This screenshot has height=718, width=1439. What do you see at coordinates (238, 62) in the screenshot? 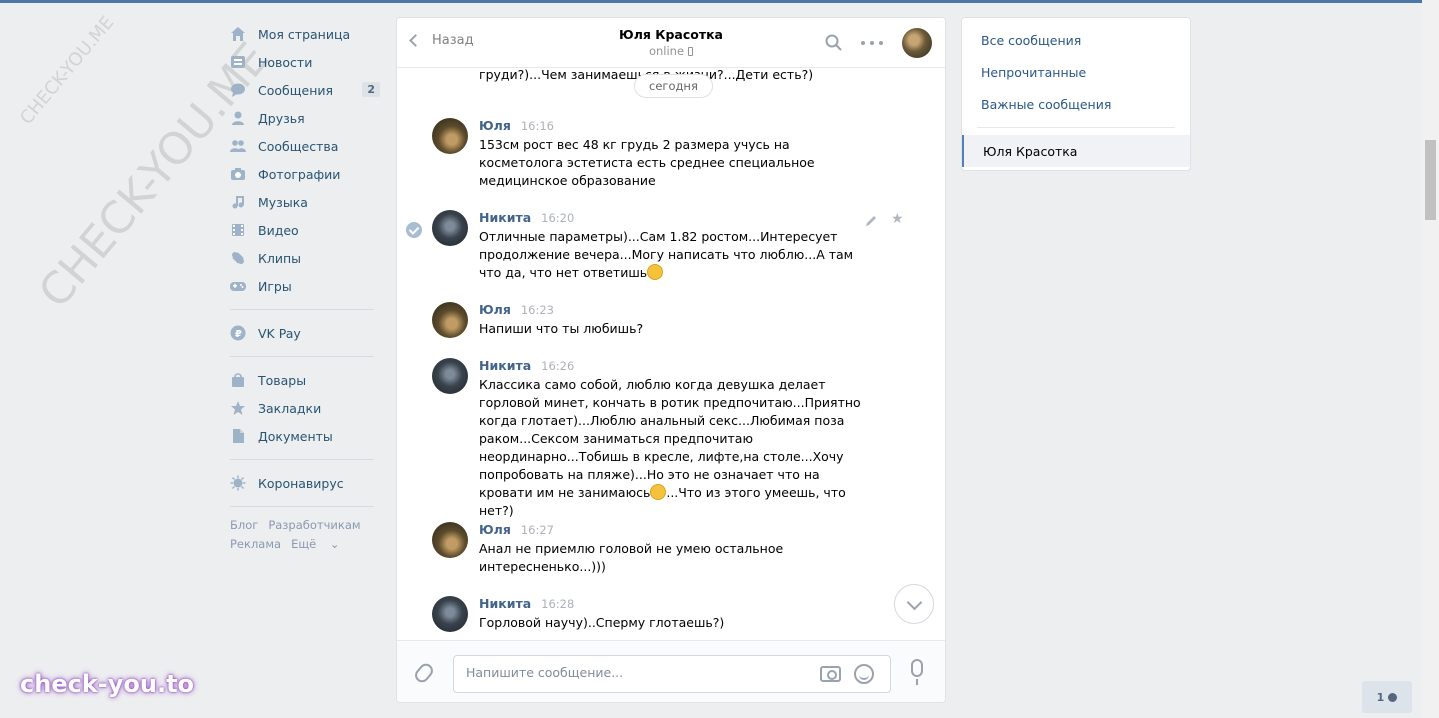
I see `news-icon` at bounding box center [238, 62].